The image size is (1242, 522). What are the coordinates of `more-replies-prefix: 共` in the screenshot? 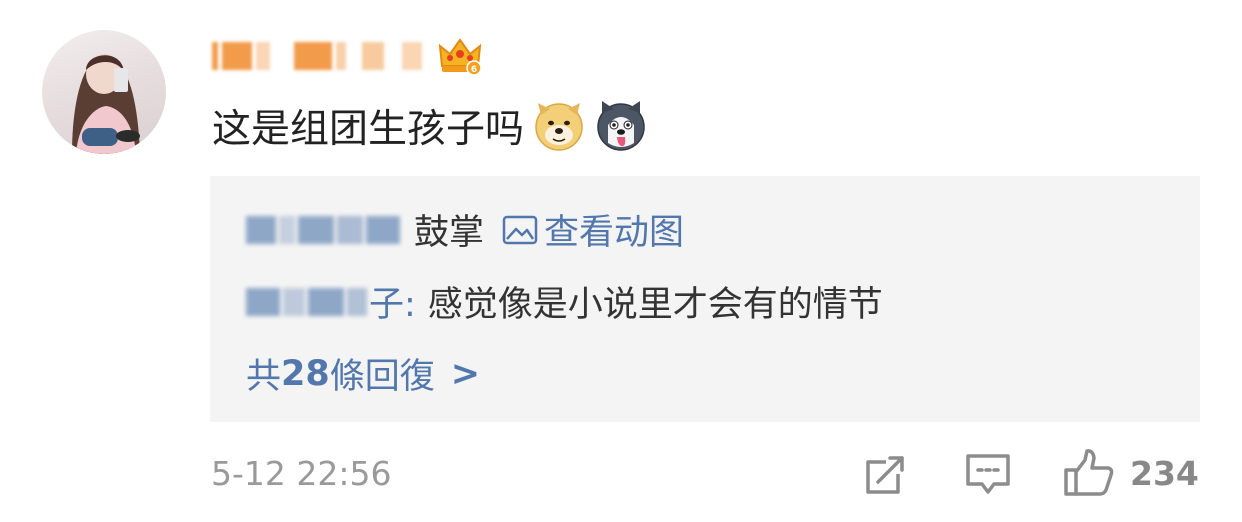 It's located at (264, 377).